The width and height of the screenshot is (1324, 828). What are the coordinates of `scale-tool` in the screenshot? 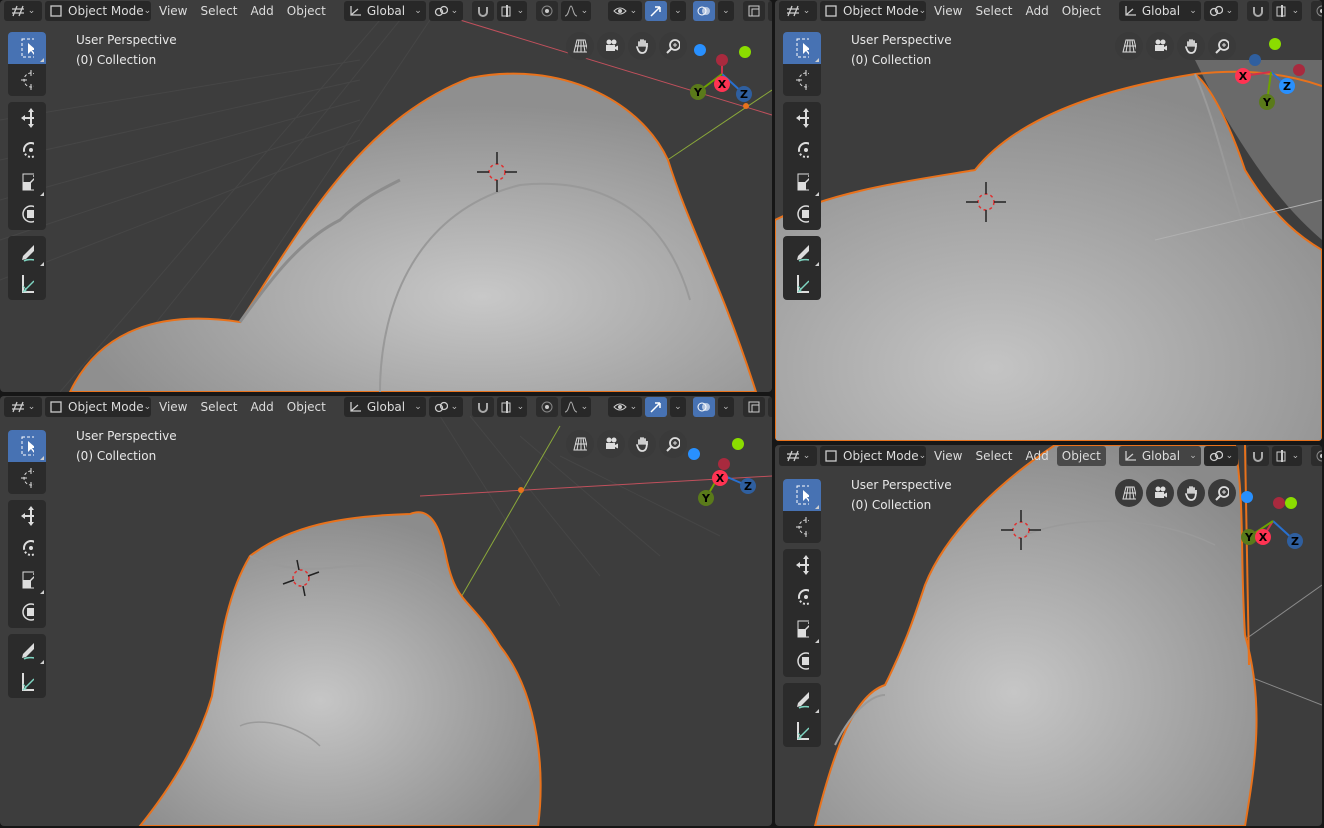 It's located at (802, 182).